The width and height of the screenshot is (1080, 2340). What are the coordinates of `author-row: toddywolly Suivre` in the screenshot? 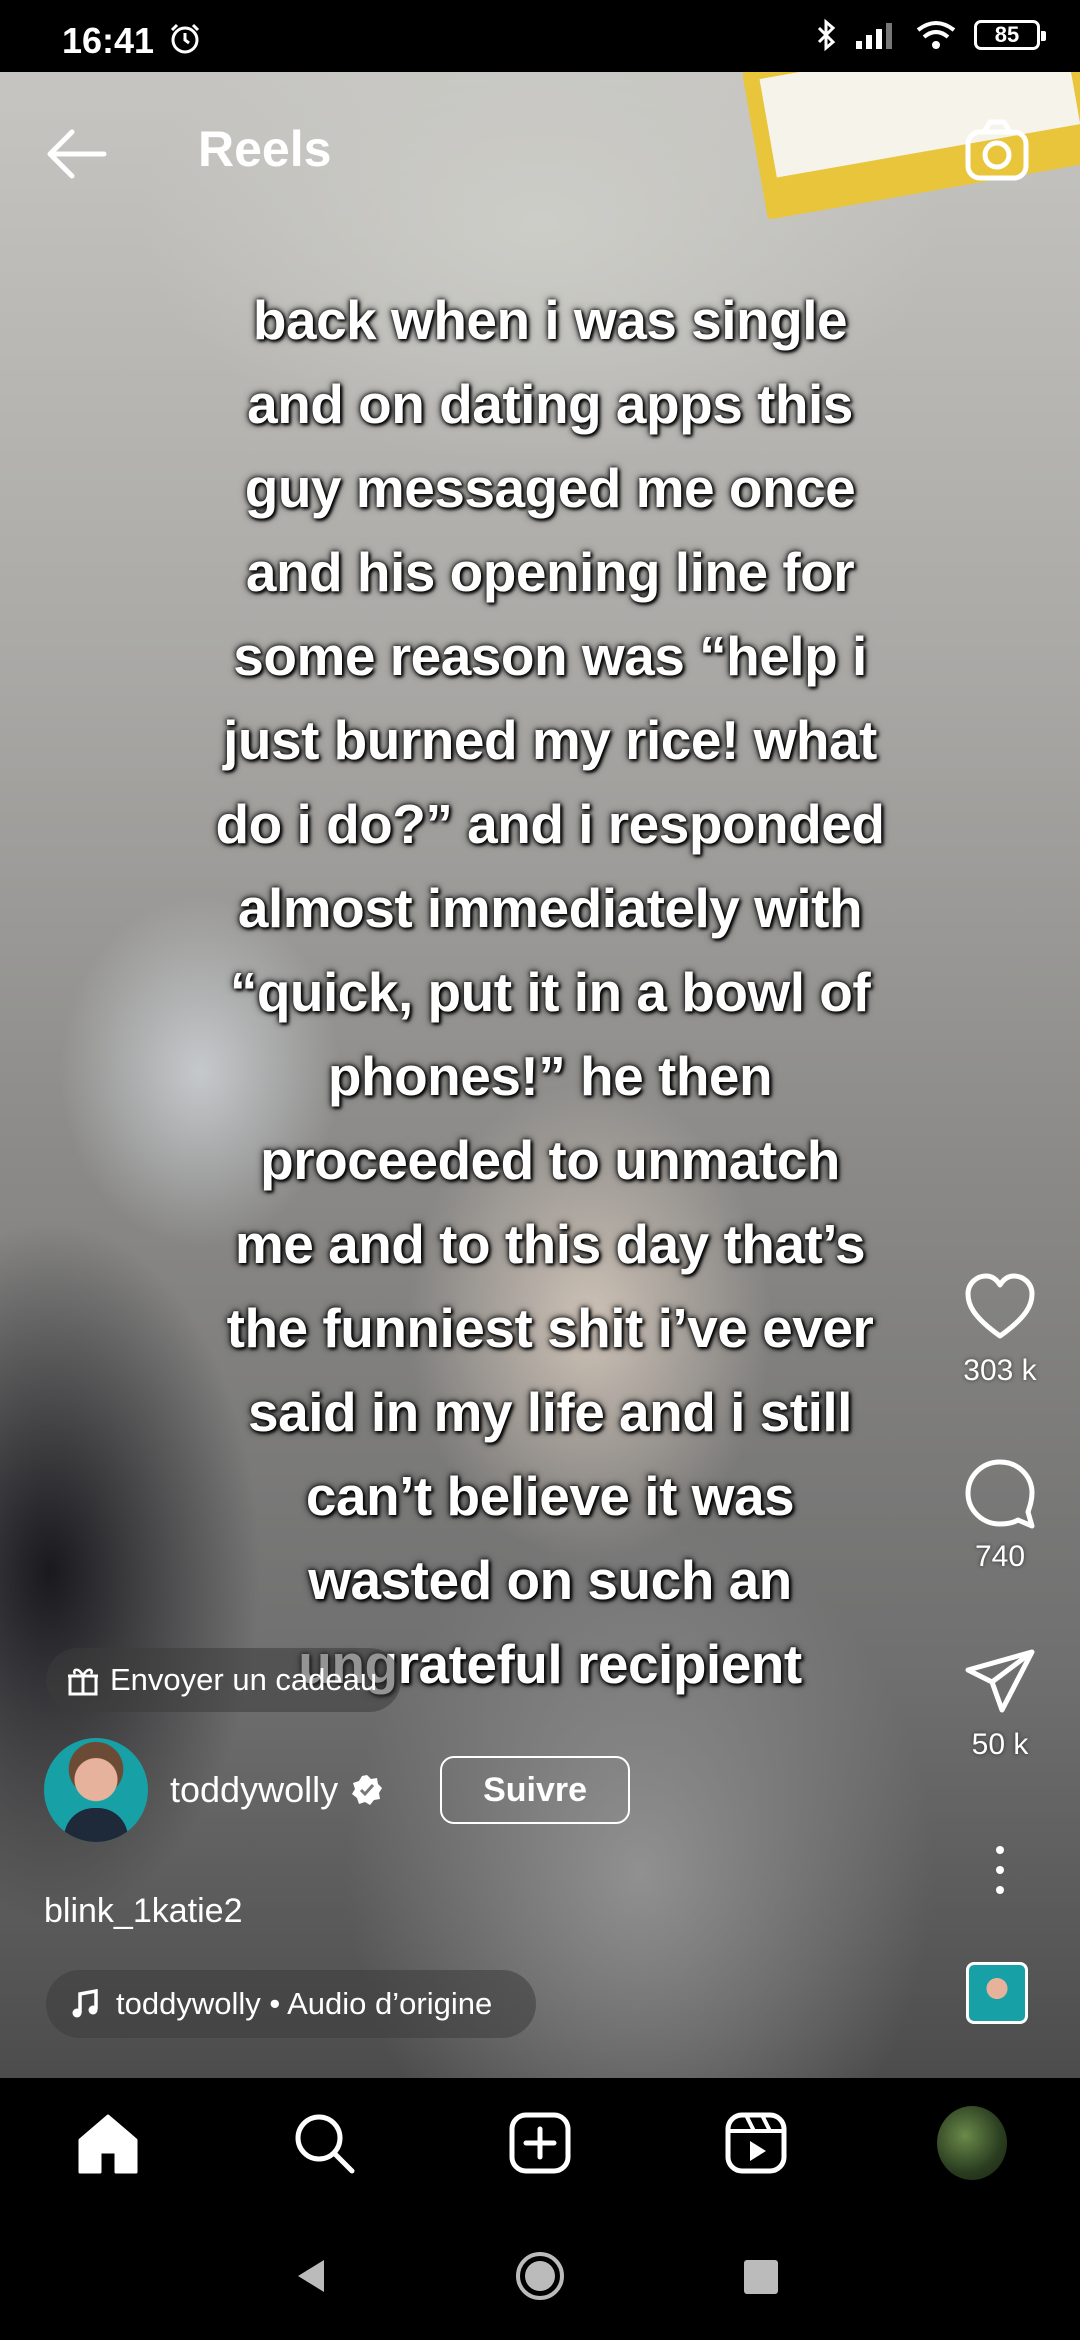 It's located at (337, 1790).